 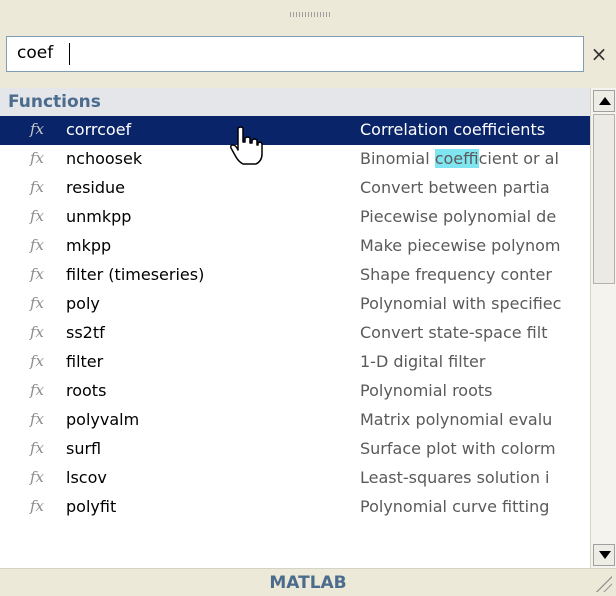 I want to click on function-name: poly, so click(x=83, y=303).